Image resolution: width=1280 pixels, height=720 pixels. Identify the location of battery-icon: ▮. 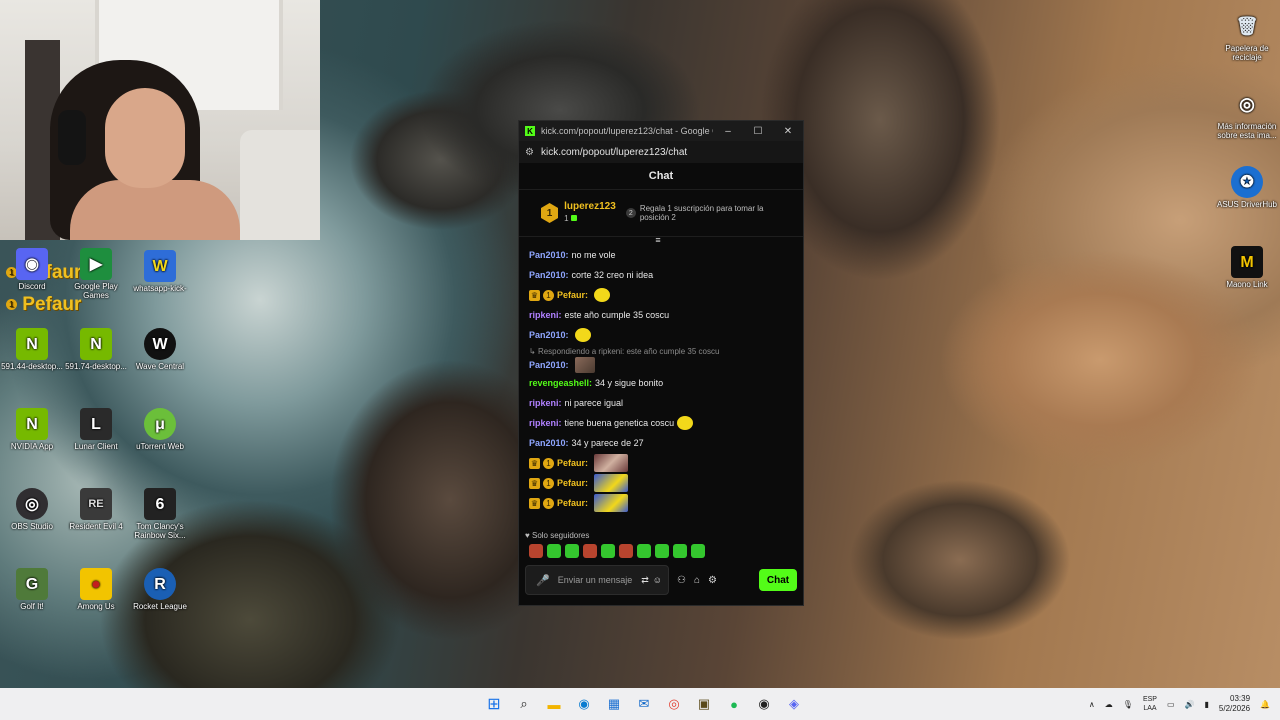
(1206, 704).